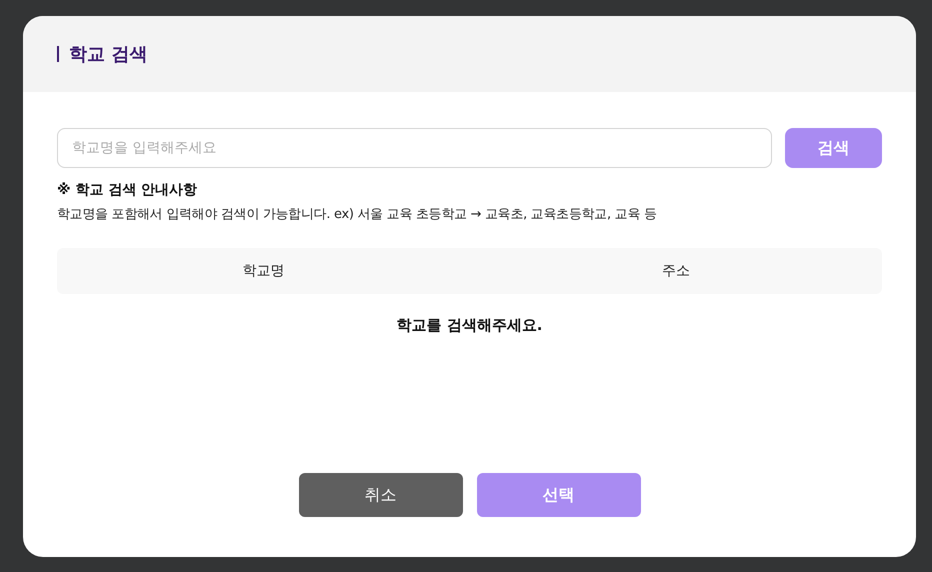  What do you see at coordinates (469, 325) in the screenshot?
I see `empty-message: 학교를 검색해주세요.` at bounding box center [469, 325].